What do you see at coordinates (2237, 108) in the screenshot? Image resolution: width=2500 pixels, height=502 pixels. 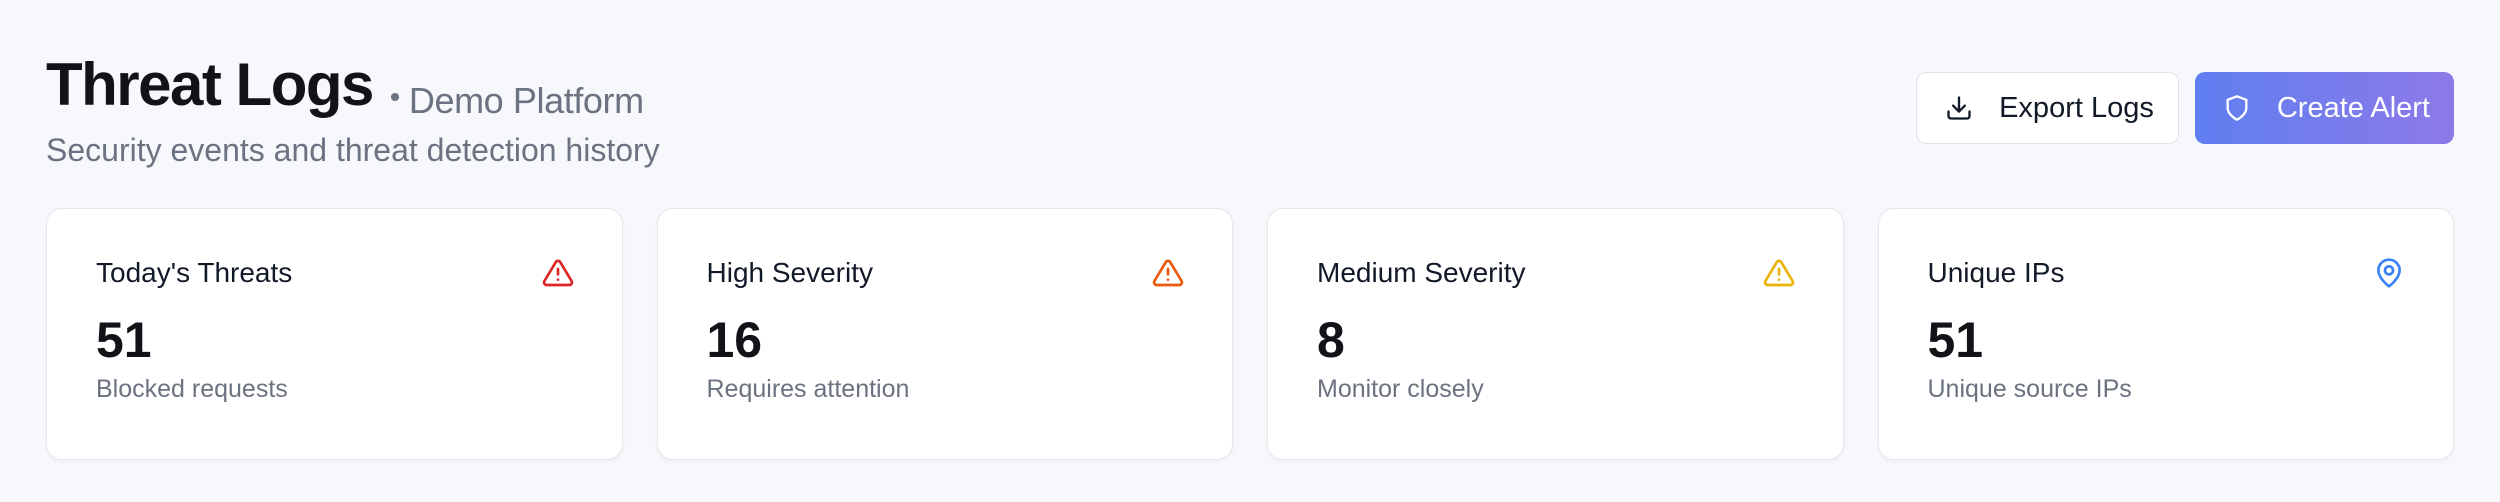 I see `shield-icon` at bounding box center [2237, 108].